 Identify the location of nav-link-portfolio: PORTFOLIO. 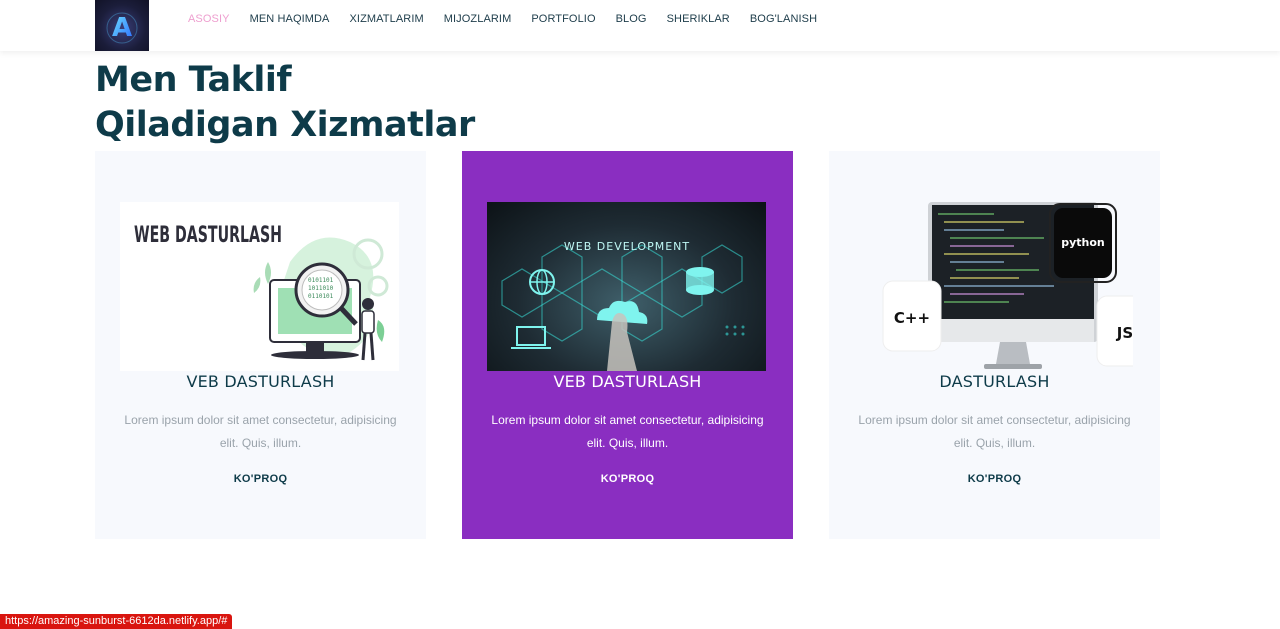
(563, 19).